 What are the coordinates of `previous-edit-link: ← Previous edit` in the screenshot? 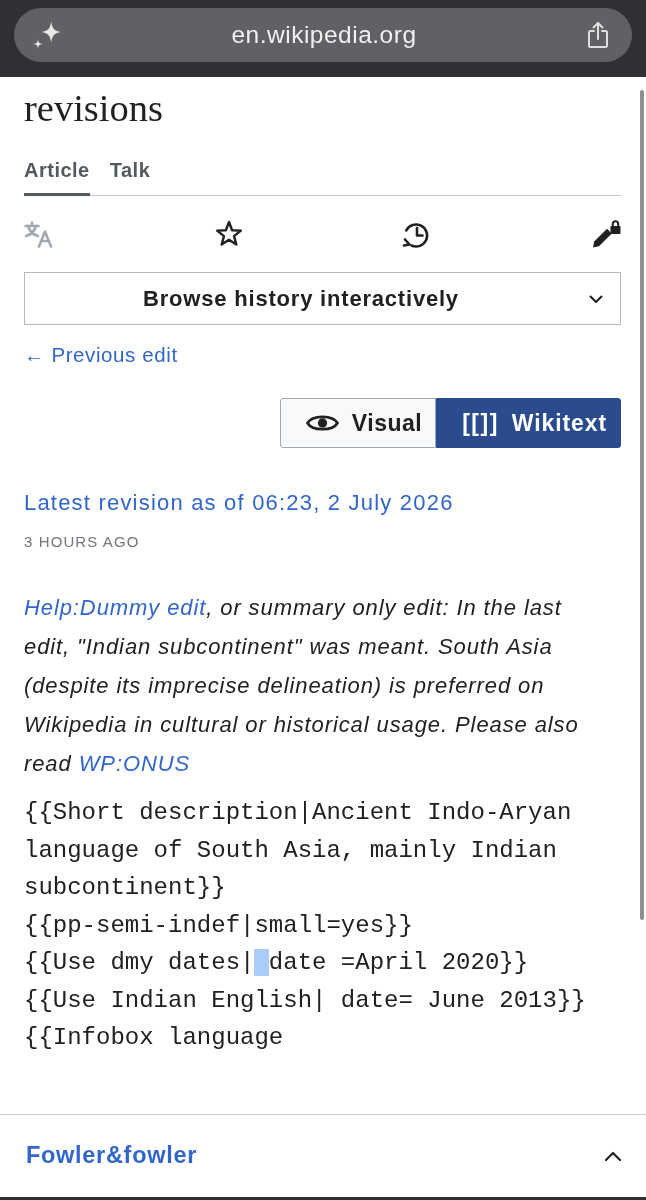 It's located at (101, 355).